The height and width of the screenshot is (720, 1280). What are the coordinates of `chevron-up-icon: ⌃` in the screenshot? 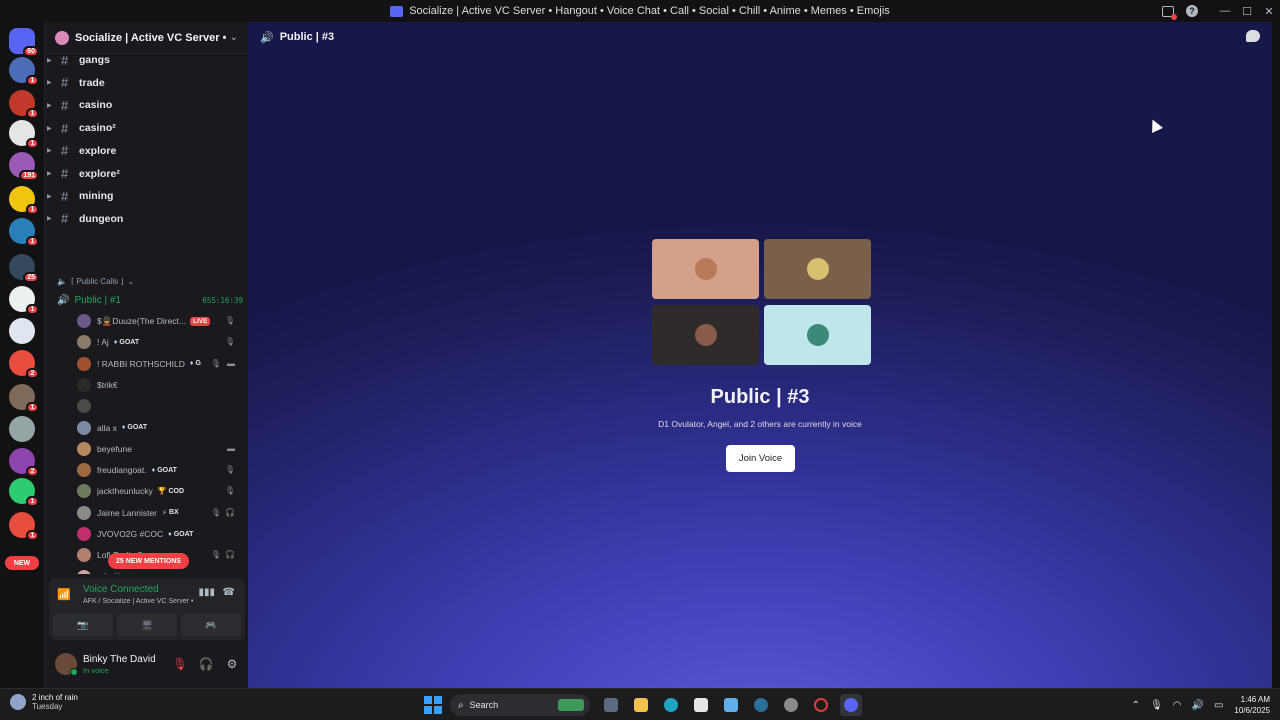 It's located at (1136, 705).